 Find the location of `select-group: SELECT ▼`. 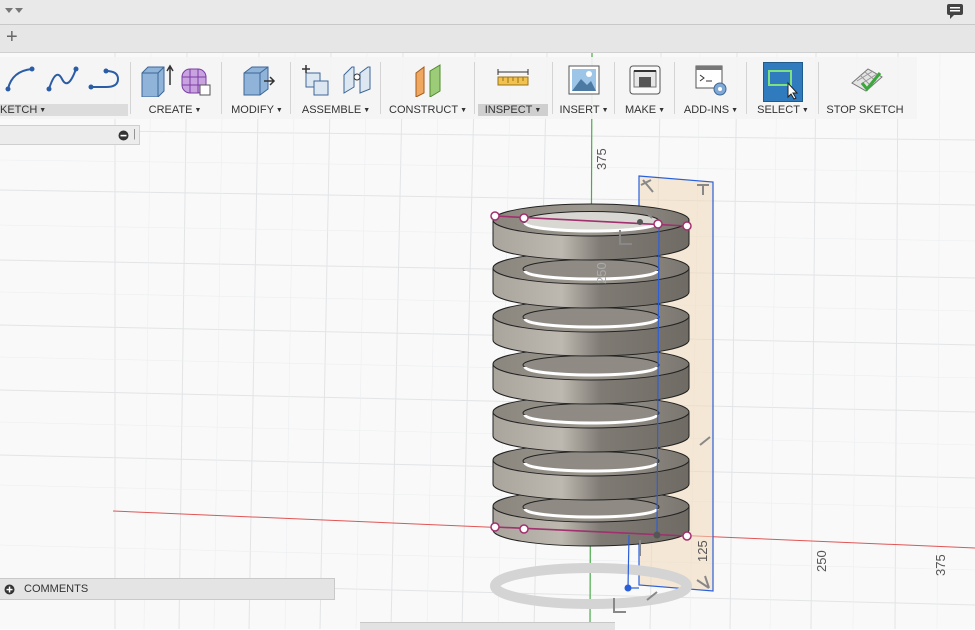

select-group: SELECT ▼ is located at coordinates (783, 88).